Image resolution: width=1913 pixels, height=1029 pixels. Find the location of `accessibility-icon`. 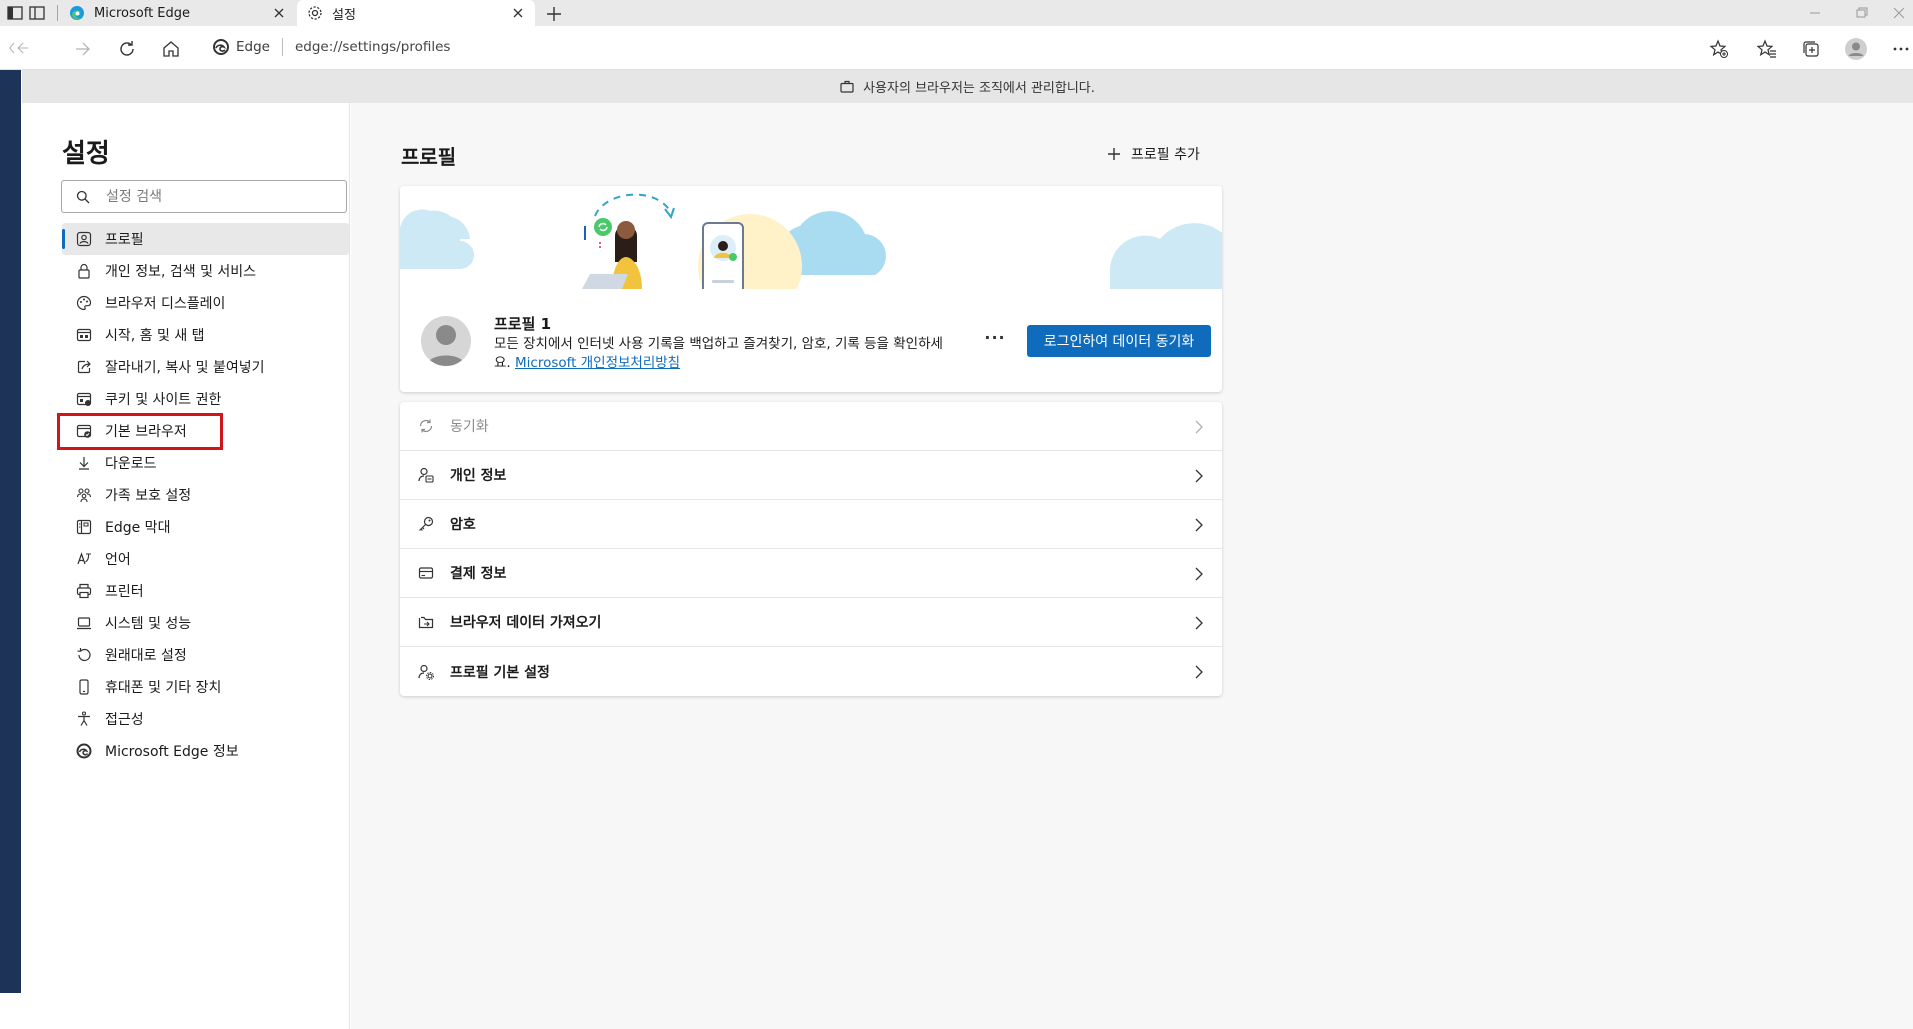

accessibility-icon is located at coordinates (84, 719).